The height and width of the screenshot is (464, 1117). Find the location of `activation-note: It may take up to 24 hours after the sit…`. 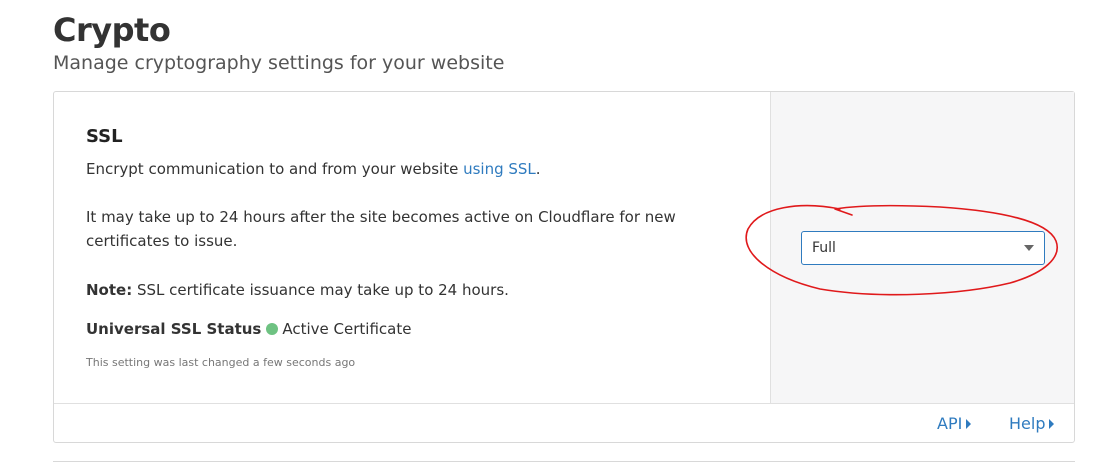

activation-note: It may take up to 24 hours after the sit… is located at coordinates (381, 229).